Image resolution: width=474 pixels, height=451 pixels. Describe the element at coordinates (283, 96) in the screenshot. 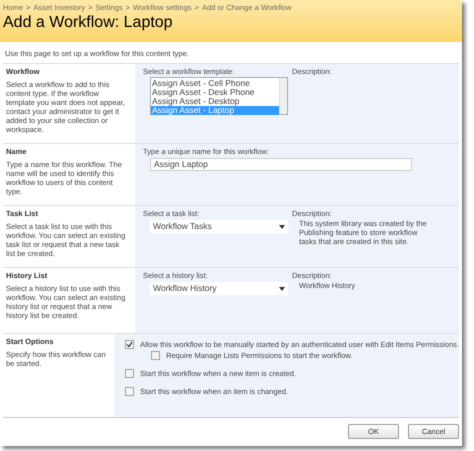

I see `scrollbar` at that location.